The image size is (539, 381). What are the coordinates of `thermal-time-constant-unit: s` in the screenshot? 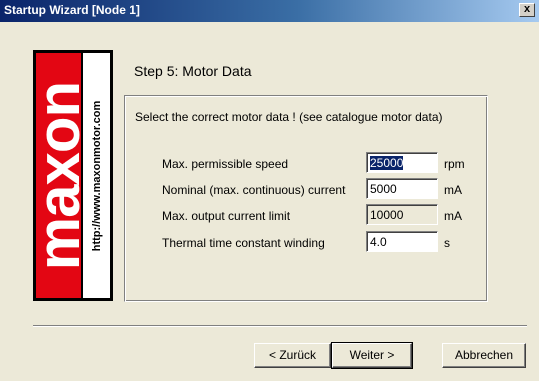 It's located at (447, 243).